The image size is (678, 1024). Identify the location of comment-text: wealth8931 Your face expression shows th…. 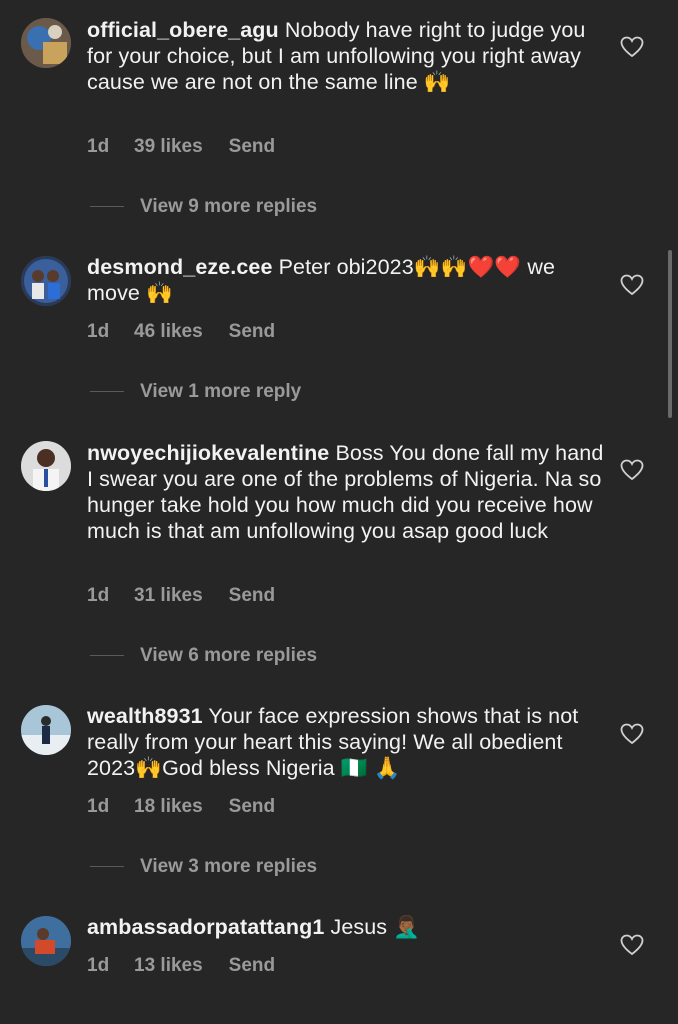
(347, 742).